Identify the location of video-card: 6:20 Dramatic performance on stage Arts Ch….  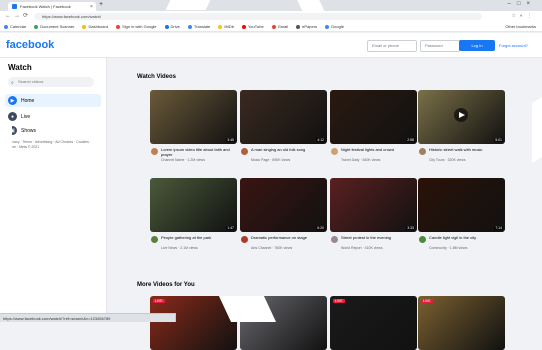
(283, 221).